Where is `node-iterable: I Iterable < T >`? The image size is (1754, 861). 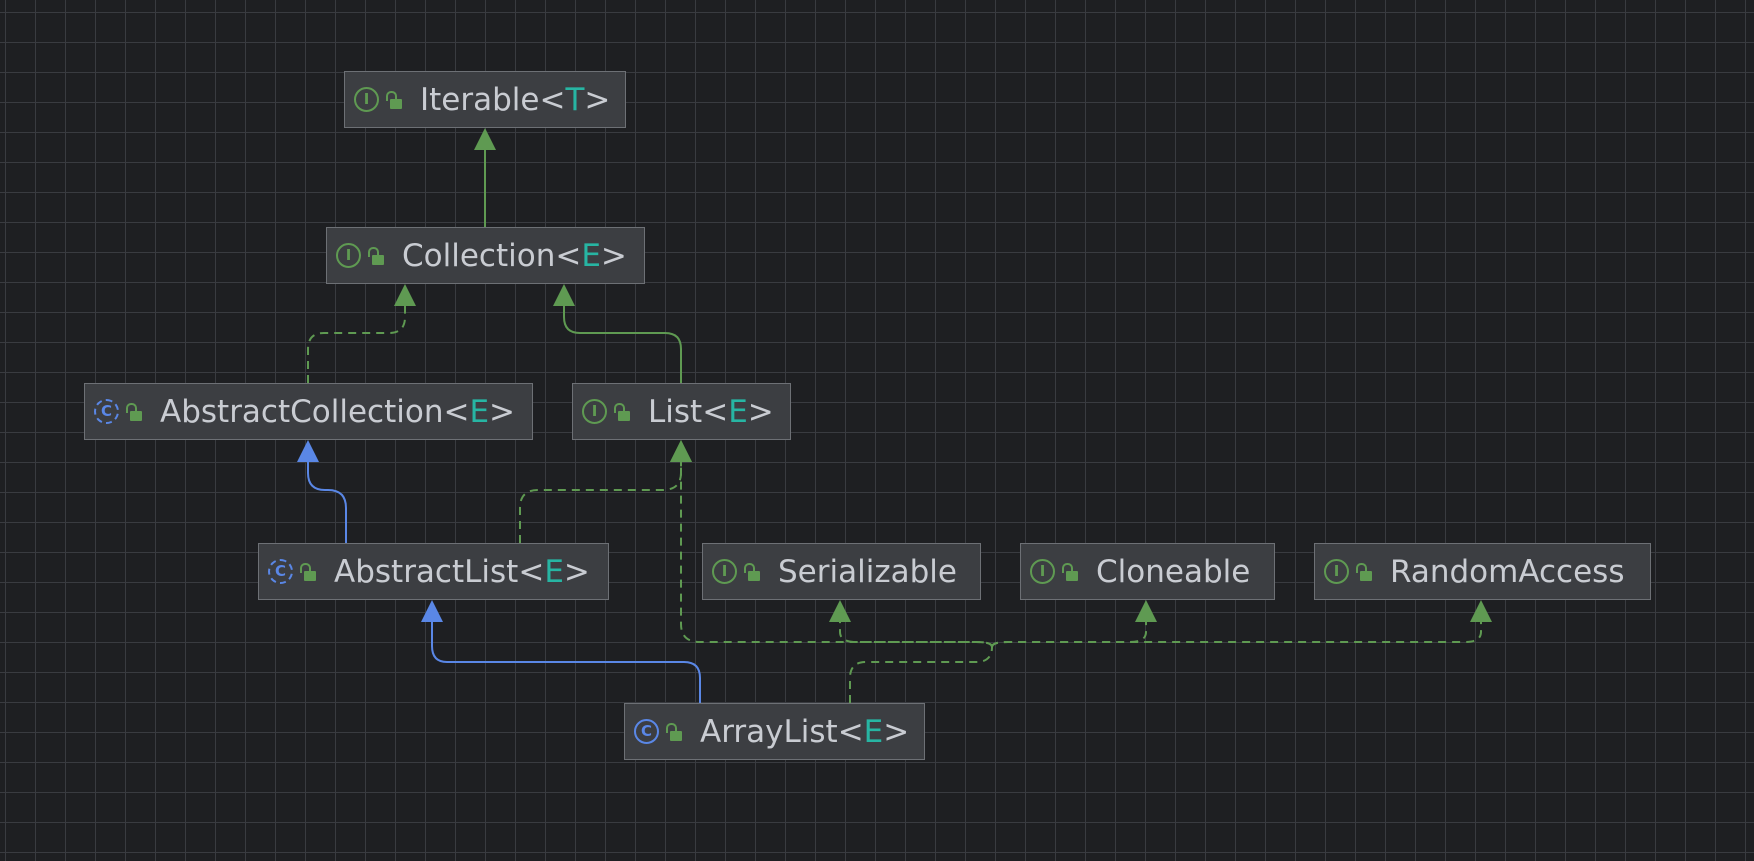
node-iterable: I Iterable < T > is located at coordinates (485, 99).